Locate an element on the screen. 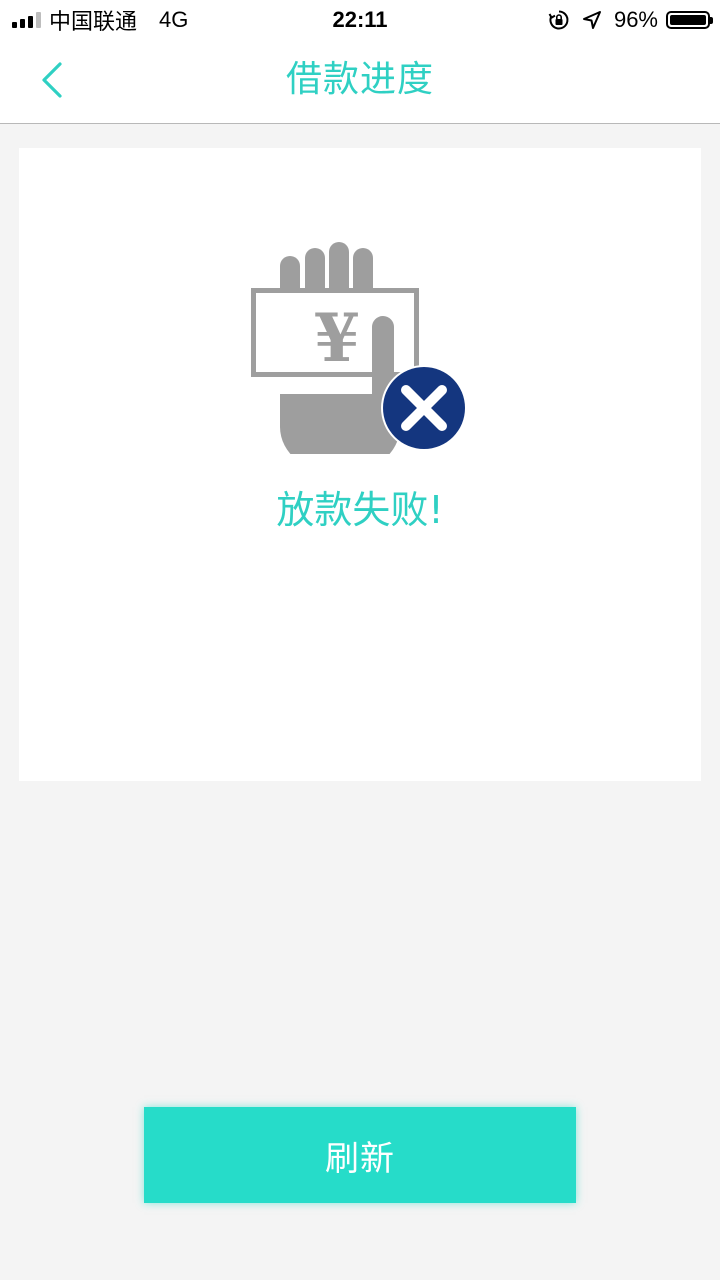 The height and width of the screenshot is (1280, 720). status-right: 96% is located at coordinates (630, 20).